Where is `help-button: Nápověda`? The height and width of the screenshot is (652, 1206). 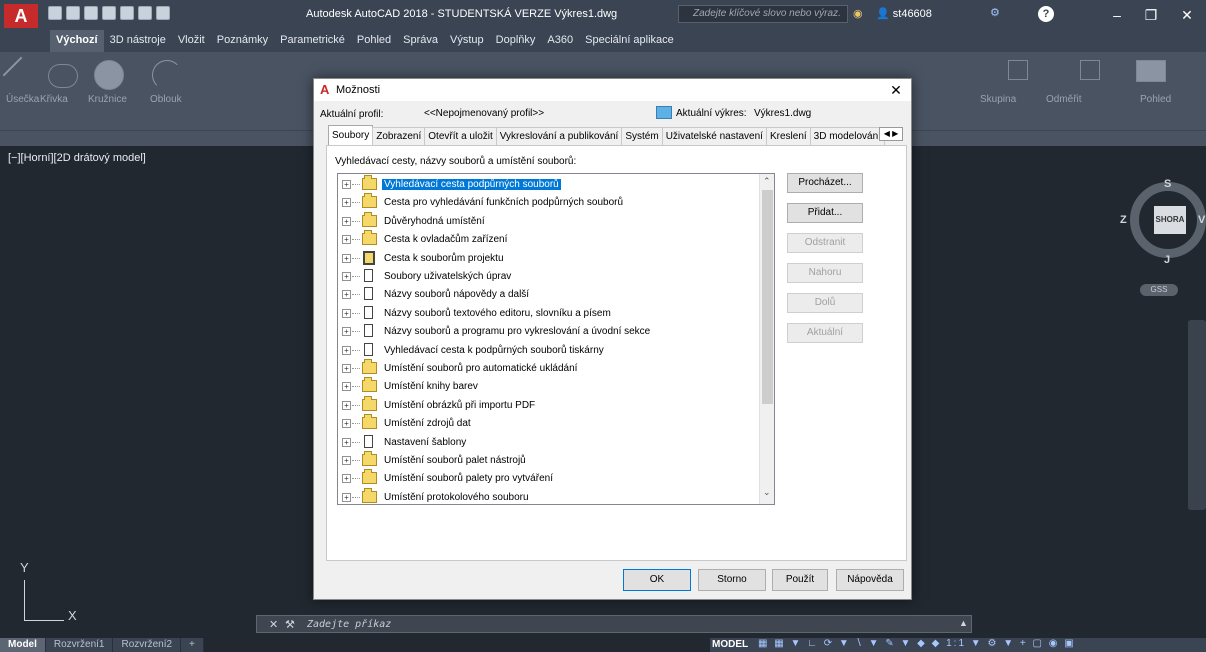 help-button: Nápověda is located at coordinates (870, 580).